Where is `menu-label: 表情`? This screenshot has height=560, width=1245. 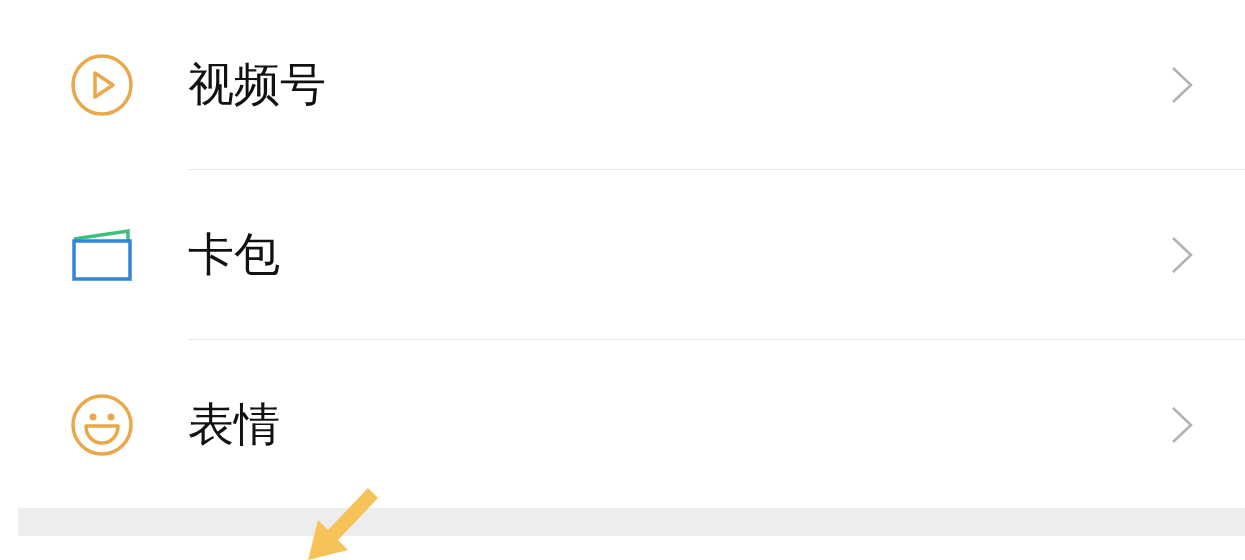 menu-label: 表情 is located at coordinates (234, 425).